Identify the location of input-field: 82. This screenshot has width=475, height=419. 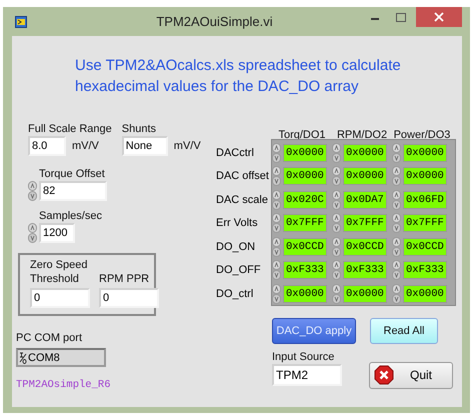
(73, 191).